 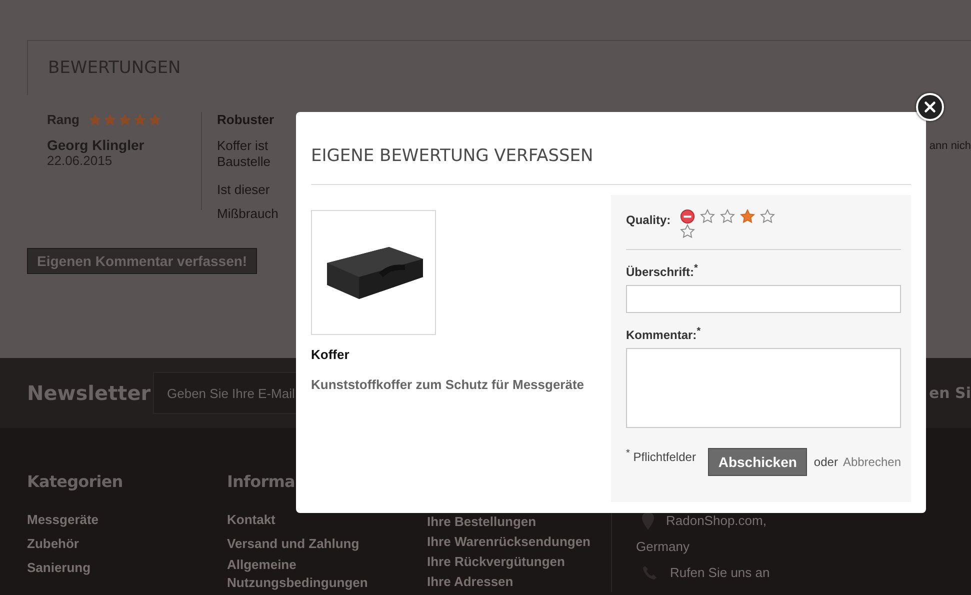 I want to click on newsletter-title: Newsletter, so click(x=89, y=393).